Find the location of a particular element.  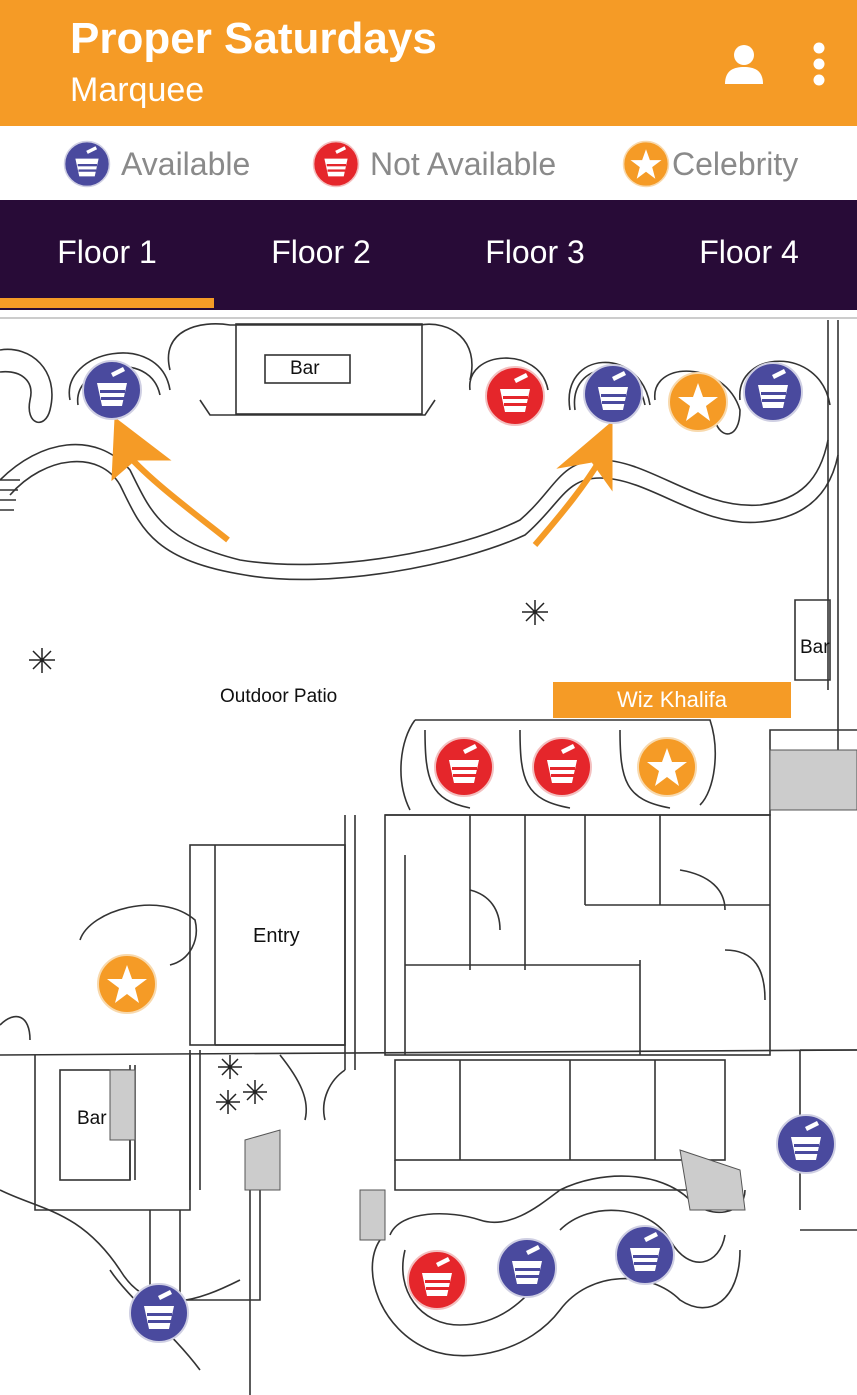

legend-available-label: Available is located at coordinates (186, 163).